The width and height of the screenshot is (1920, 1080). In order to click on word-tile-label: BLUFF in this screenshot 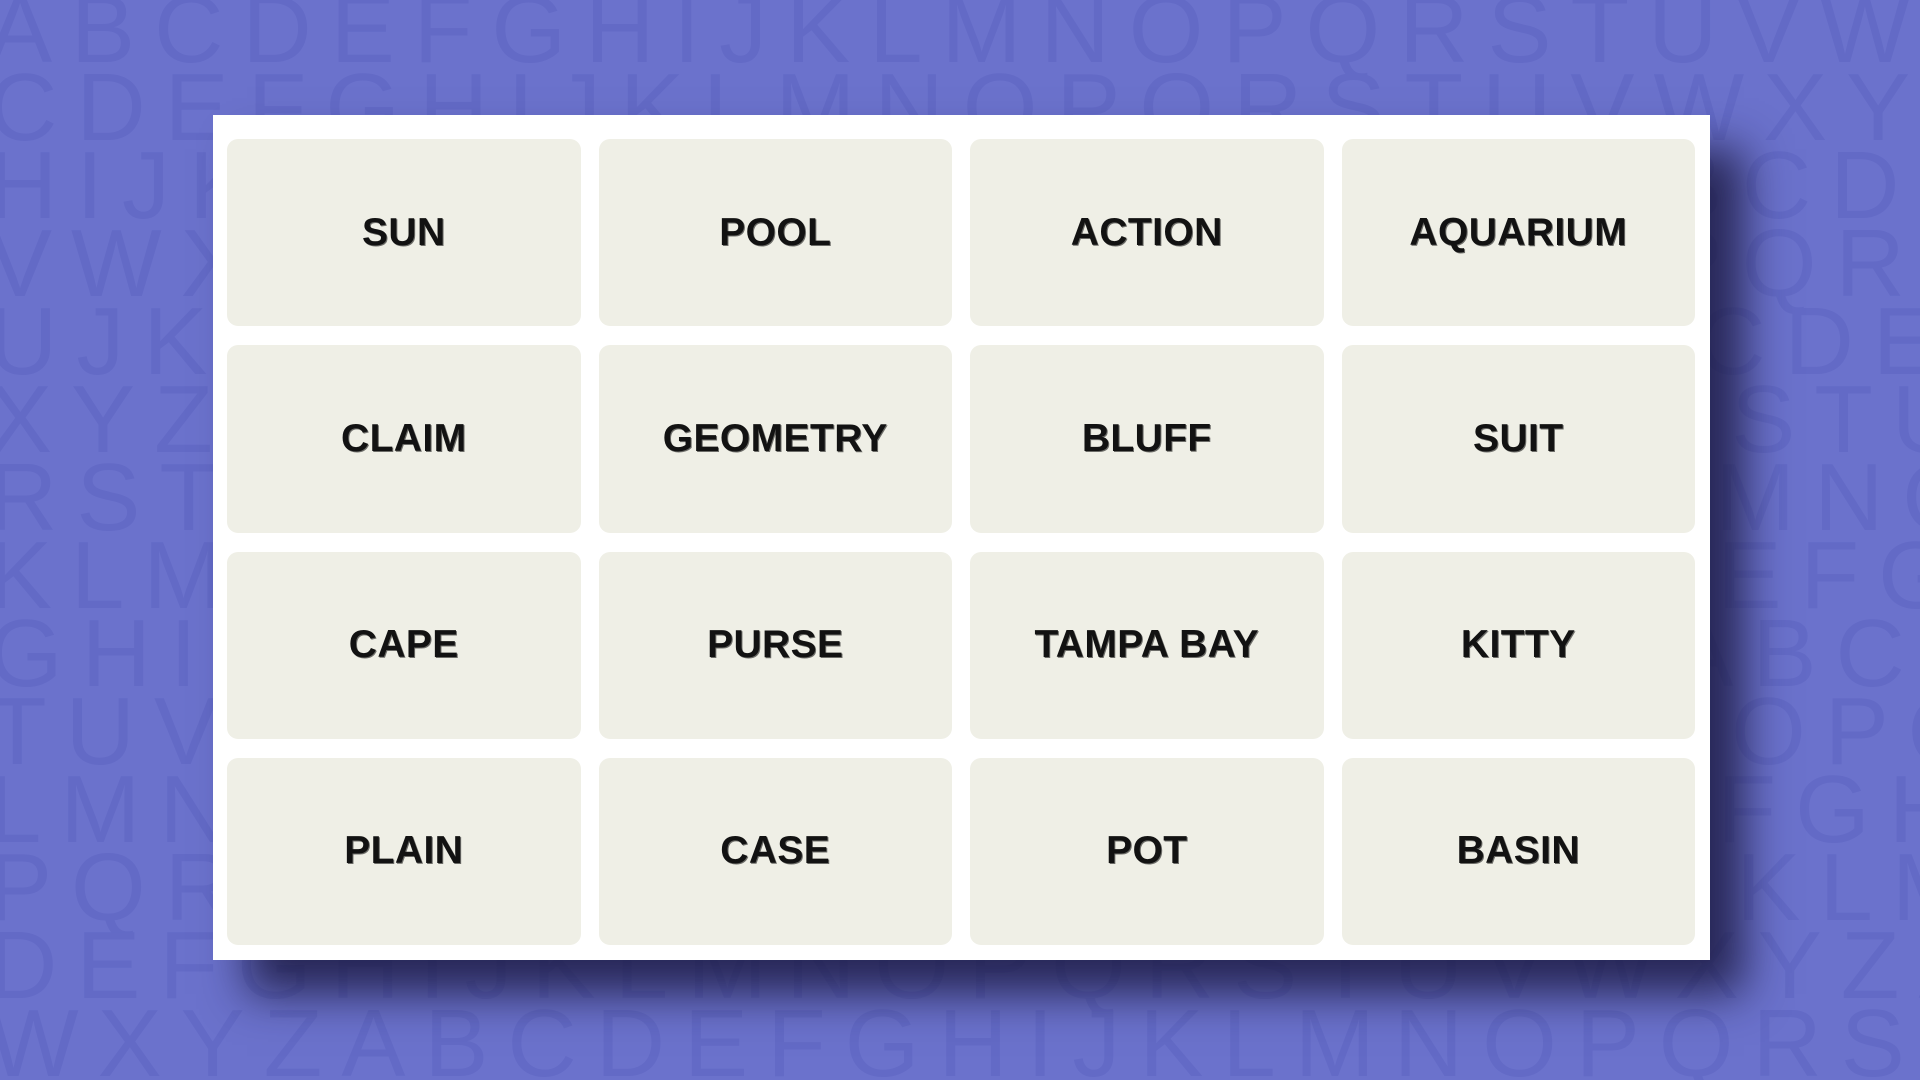, I will do `click(1146, 438)`.